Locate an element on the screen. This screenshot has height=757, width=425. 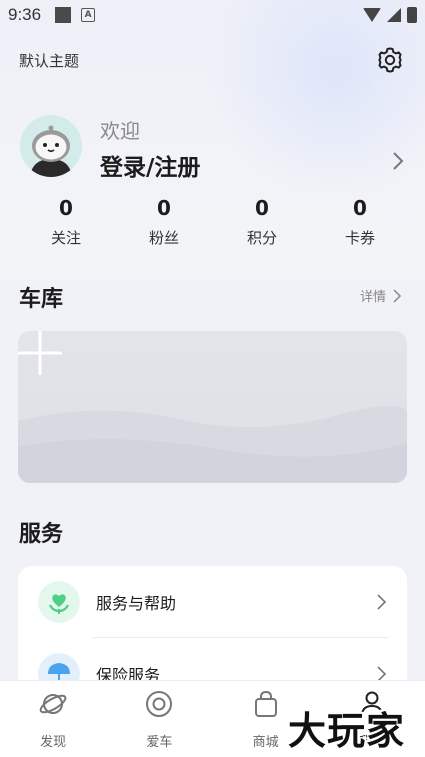
wifi-icon is located at coordinates (372, 15).